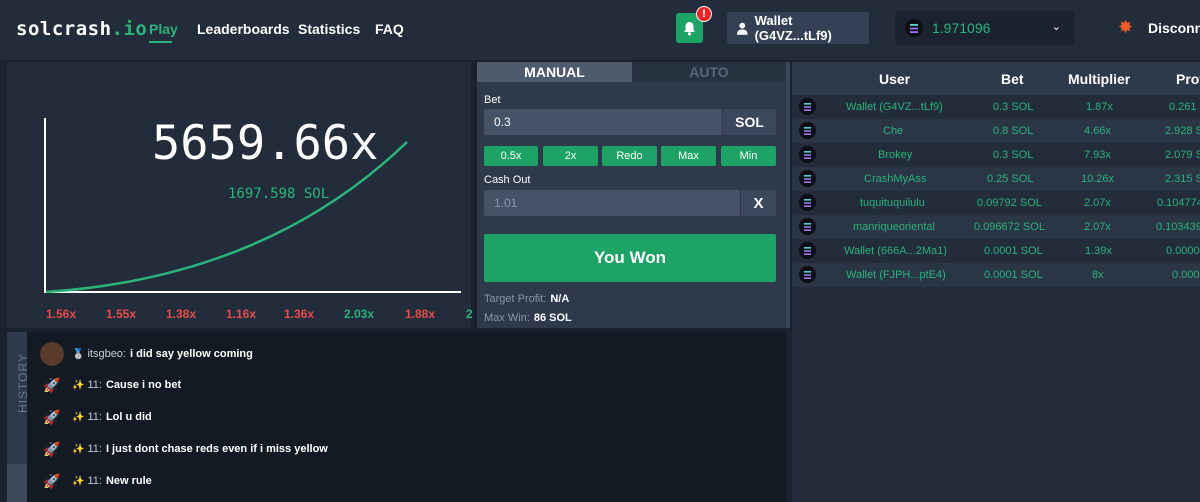 The height and width of the screenshot is (502, 1200). What do you see at coordinates (163, 29) in the screenshot?
I see `nav-play: Play` at bounding box center [163, 29].